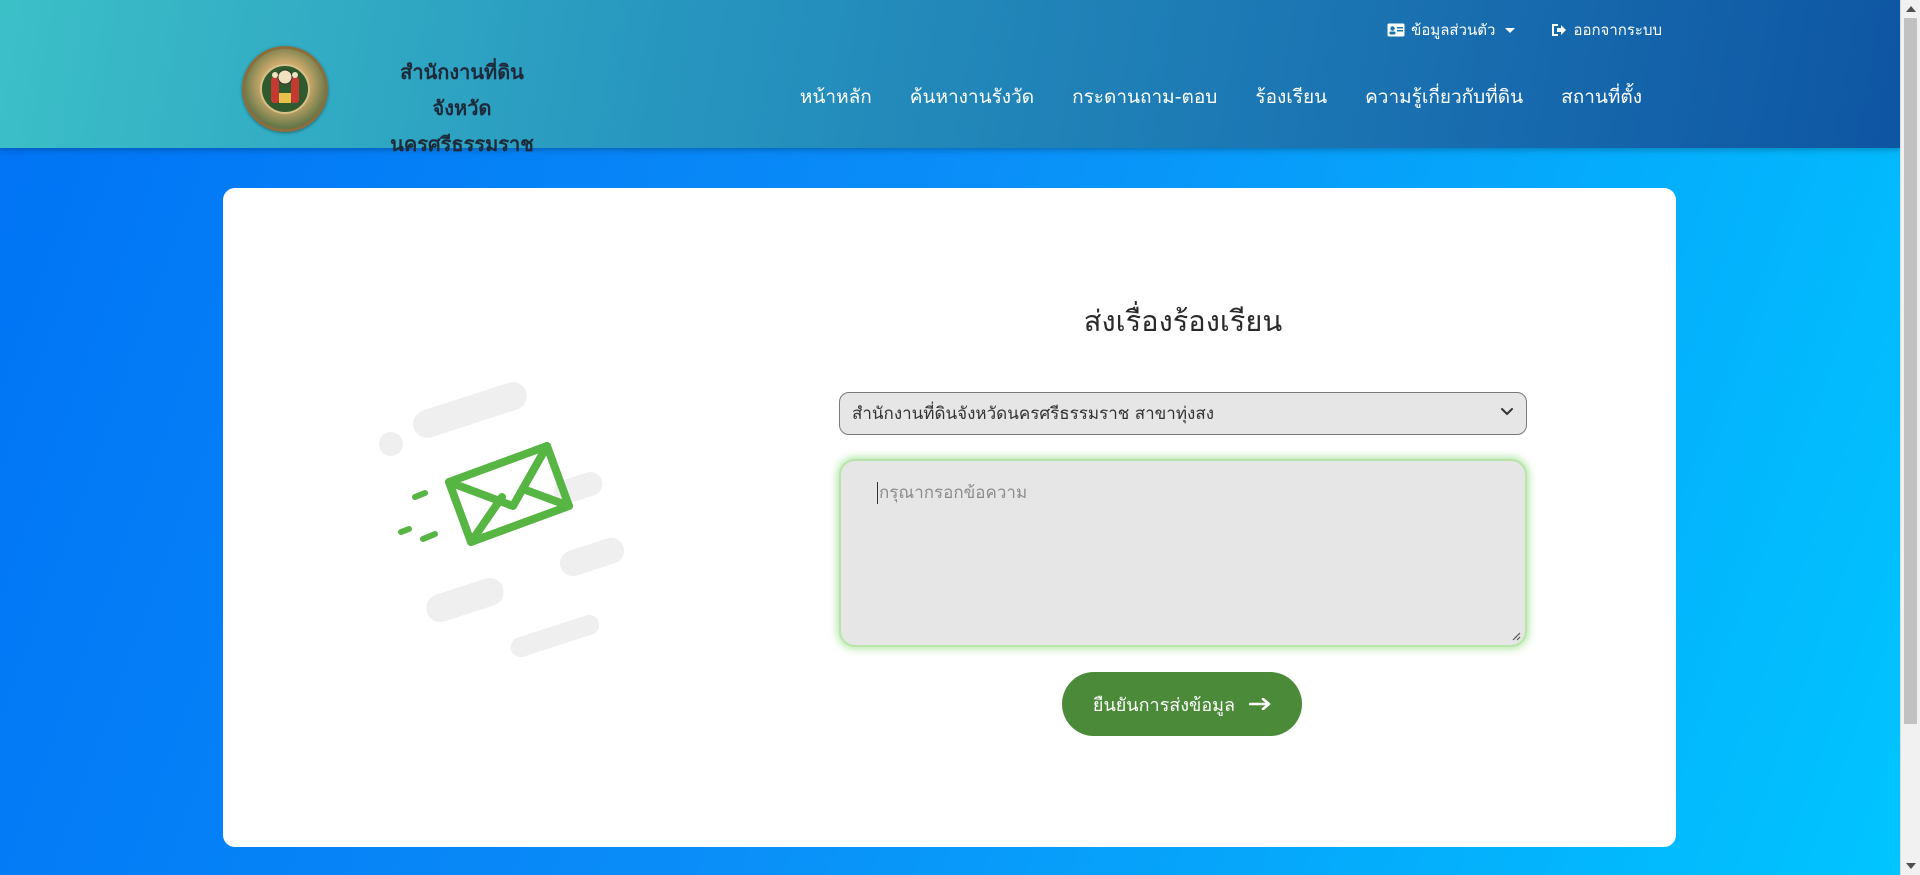 This screenshot has width=1920, height=875. I want to click on motion-dashes, so click(418, 516).